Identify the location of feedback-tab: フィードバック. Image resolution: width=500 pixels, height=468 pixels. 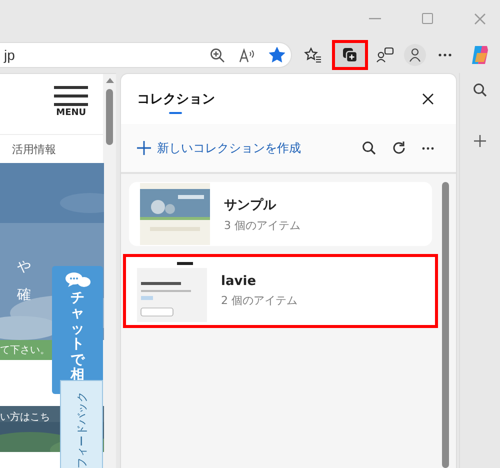
(81, 424).